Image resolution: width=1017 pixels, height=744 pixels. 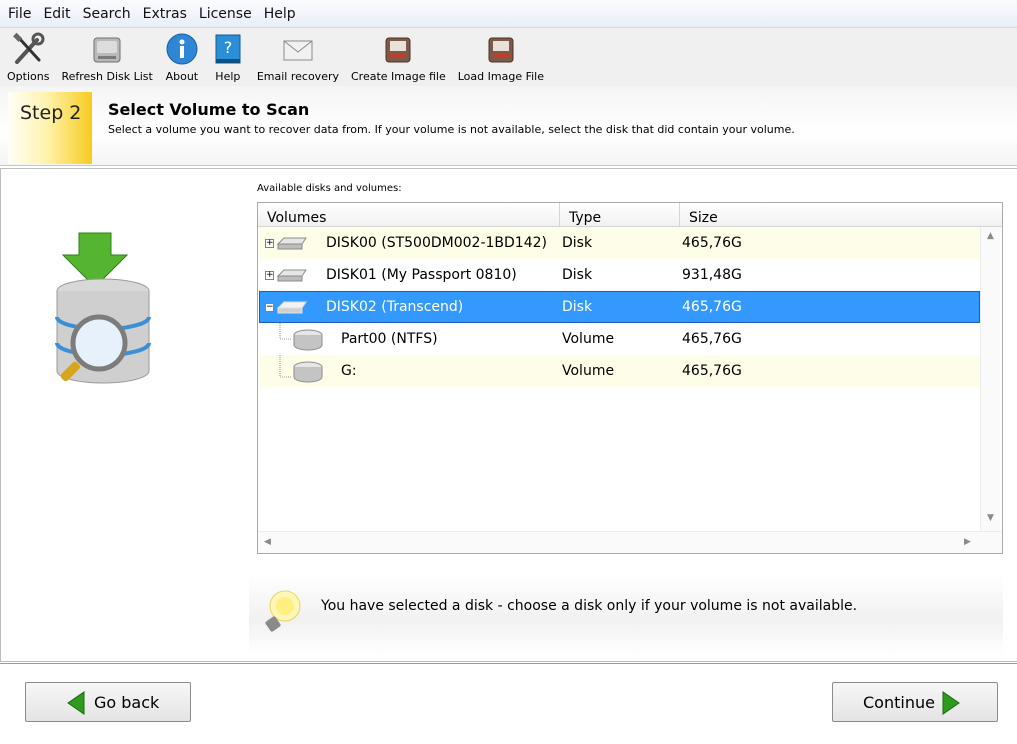 I want to click on refresh-disk-list-button: Refresh Disk List, so click(x=106, y=55).